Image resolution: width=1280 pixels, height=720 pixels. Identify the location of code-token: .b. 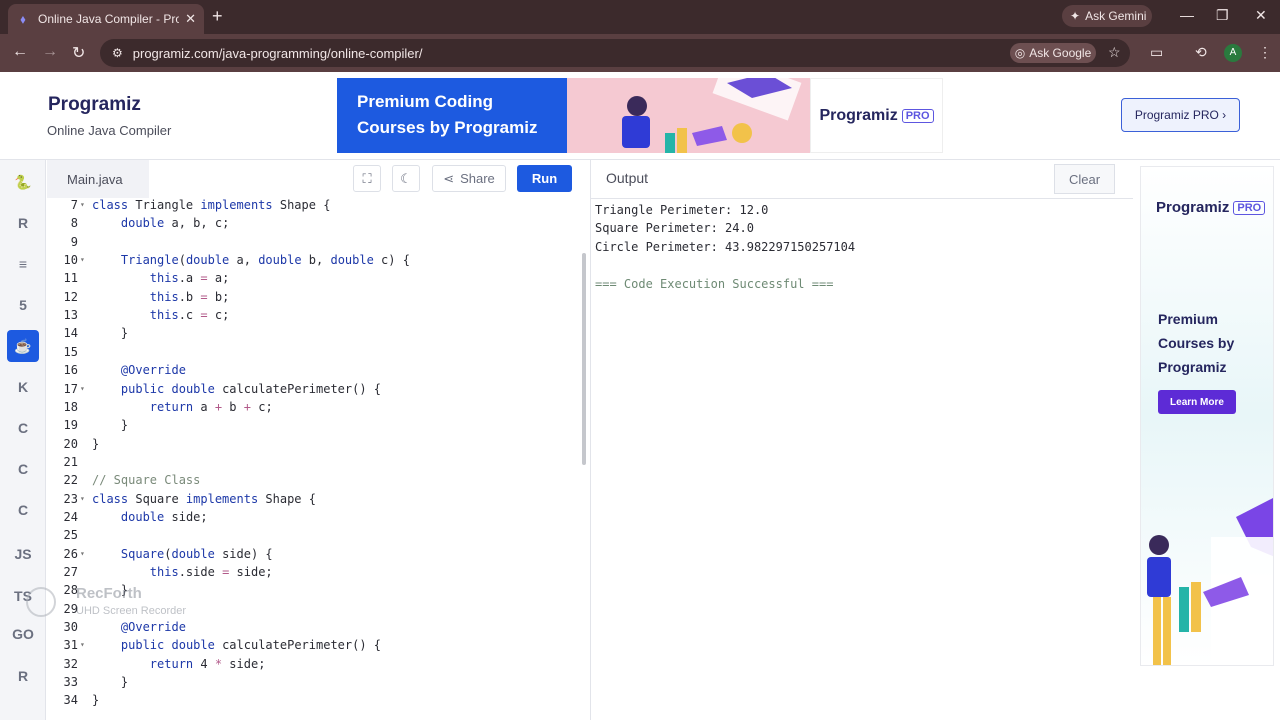
(189, 296).